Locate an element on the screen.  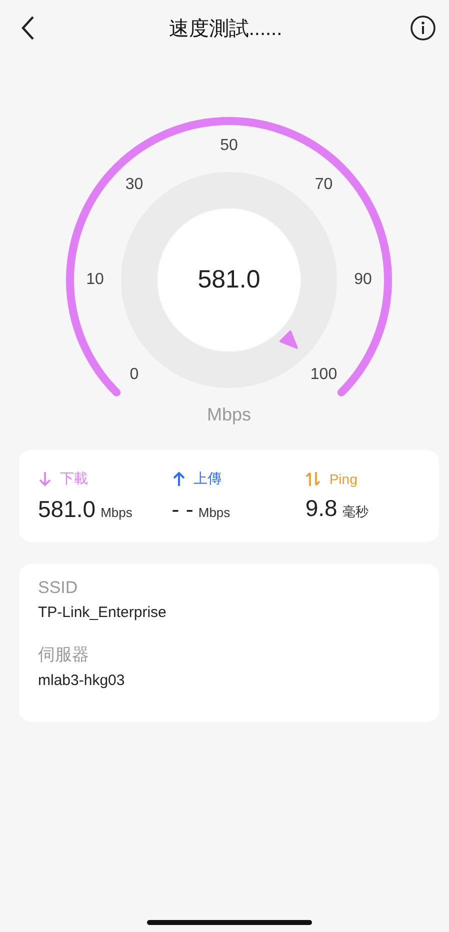
stat-unit: 毫秒 is located at coordinates (355, 511).